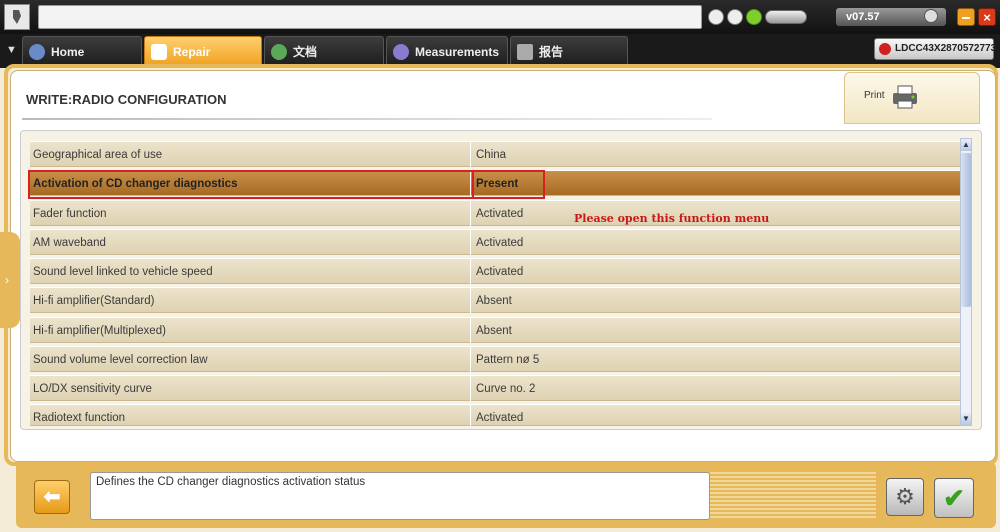 The width and height of the screenshot is (1000, 532). I want to click on document-icon, so click(279, 52).